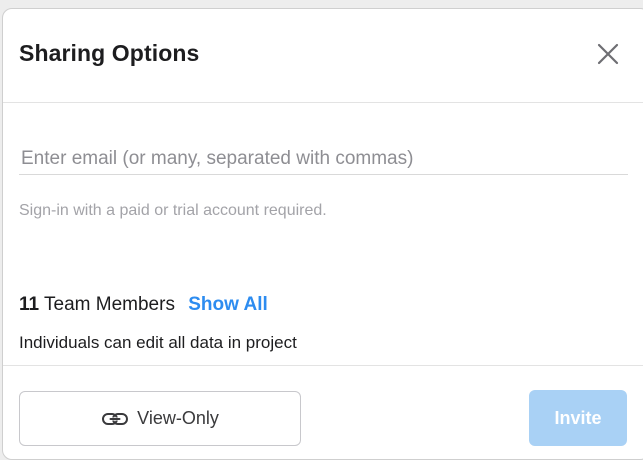 This screenshot has width=643, height=460. Describe the element at coordinates (158, 342) in the screenshot. I see `permission-description: Individuals can edit all data in project` at that location.